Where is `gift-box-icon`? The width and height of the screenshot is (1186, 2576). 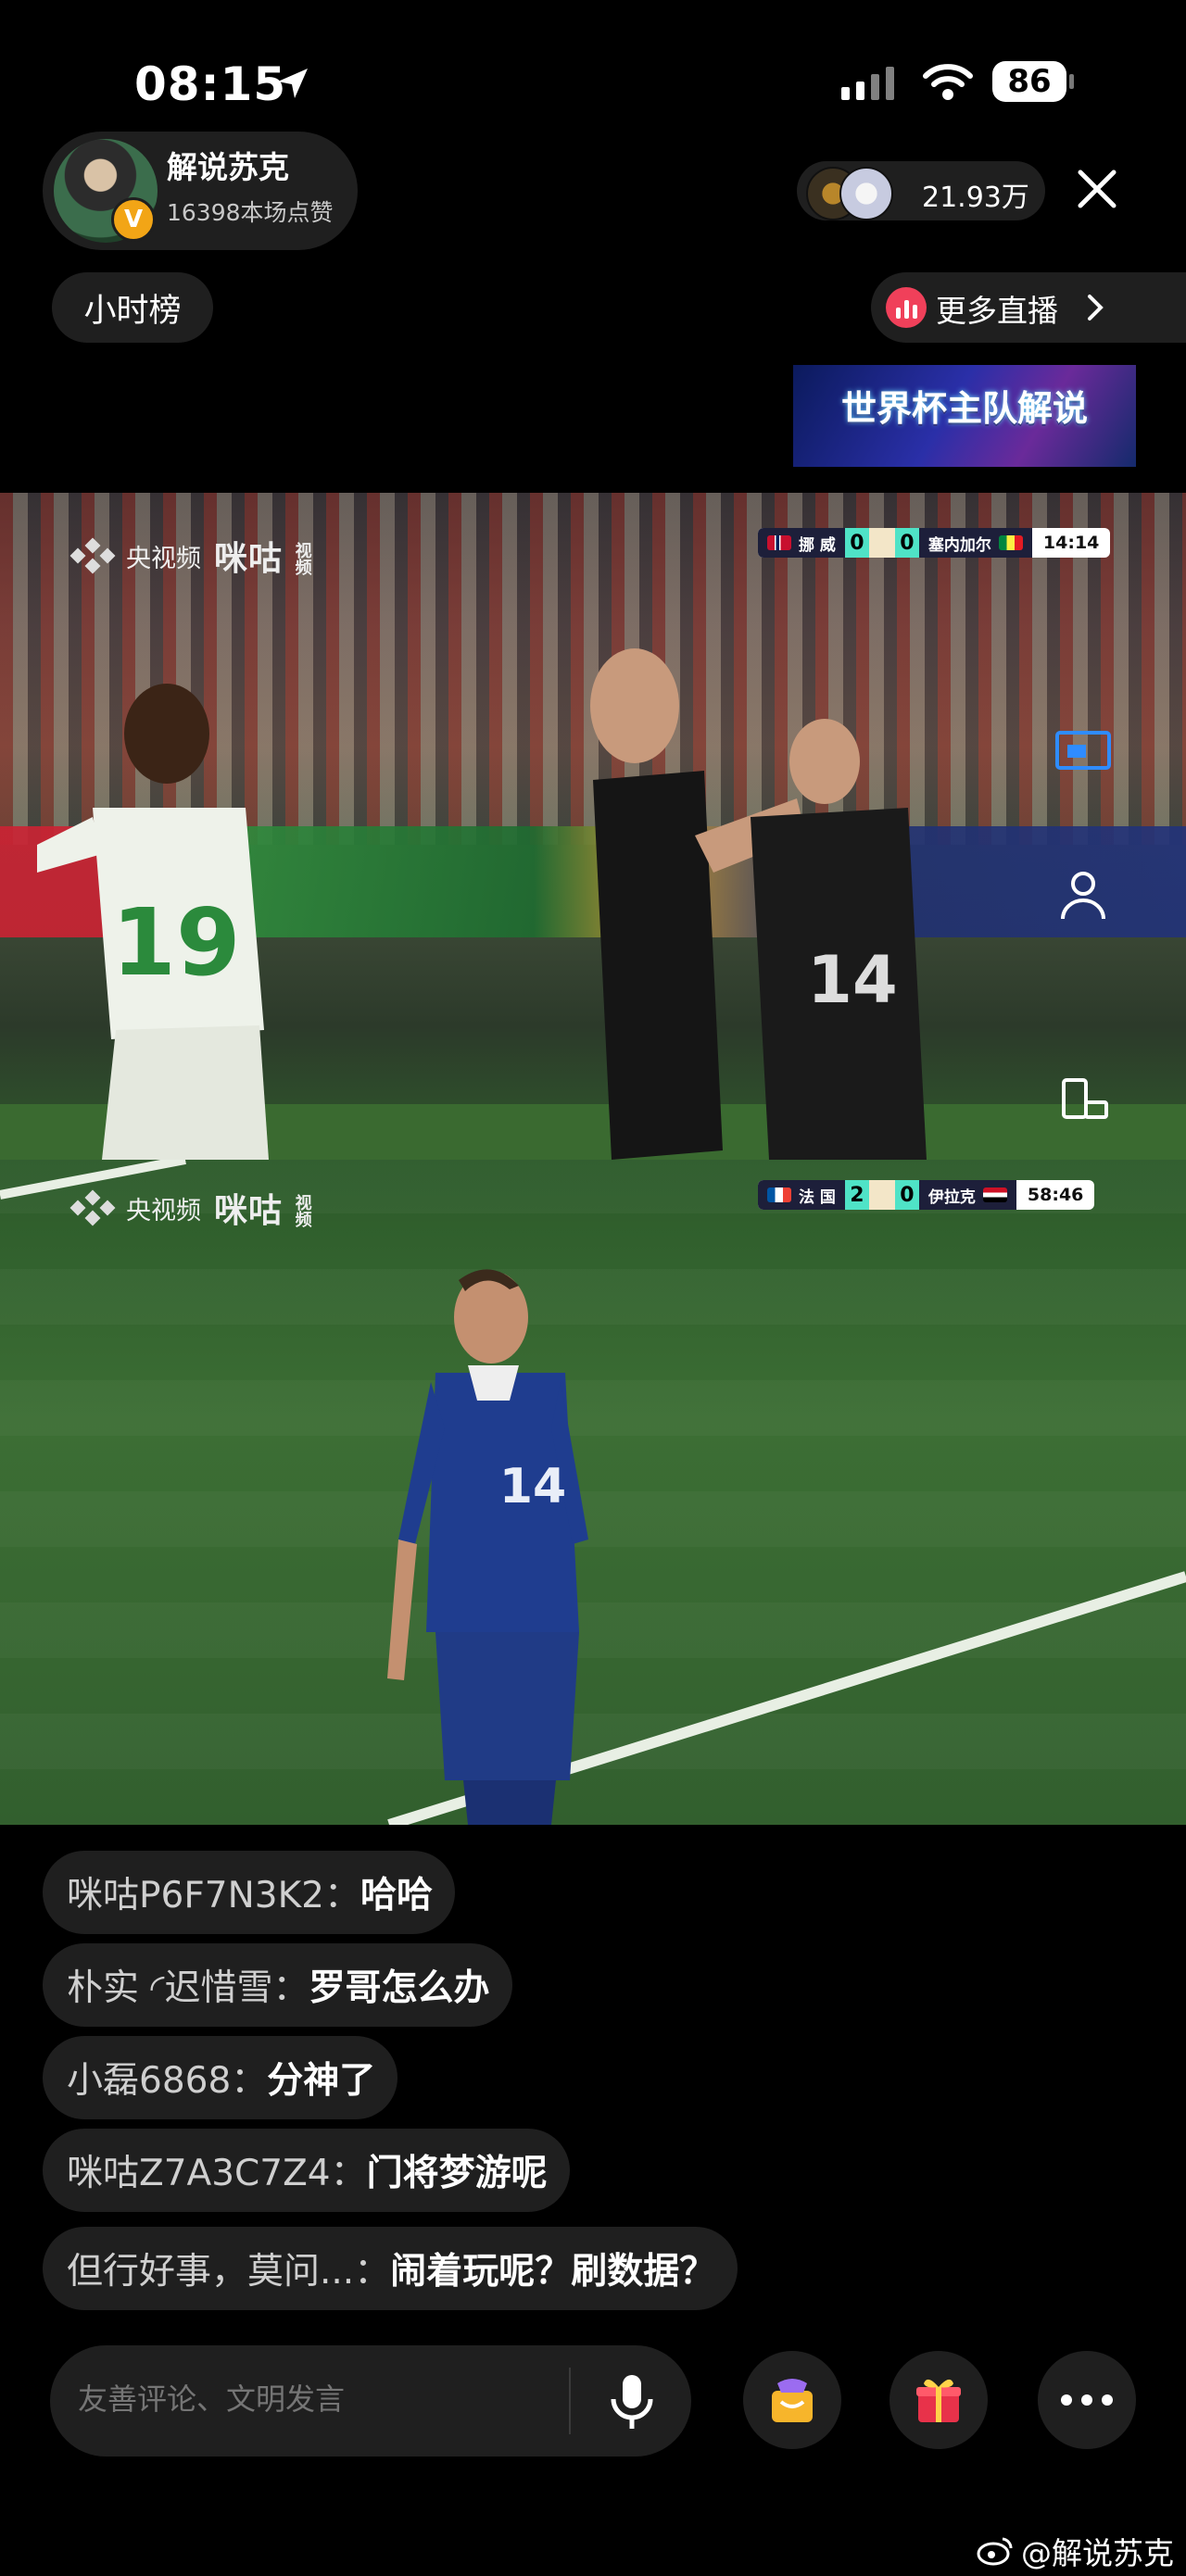
gift-box-icon is located at coordinates (938, 2400).